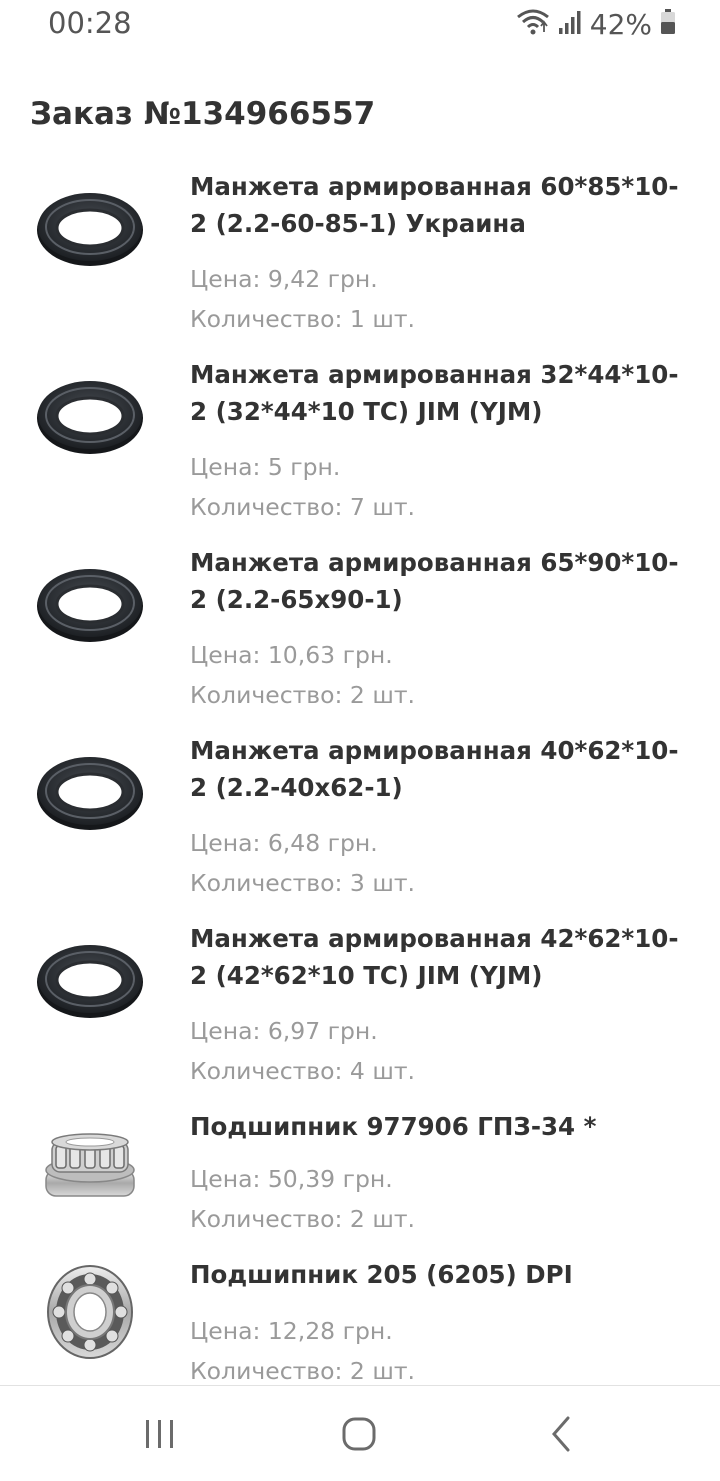 The image size is (720, 1481). I want to click on navigation-bar, so click(360, 1433).